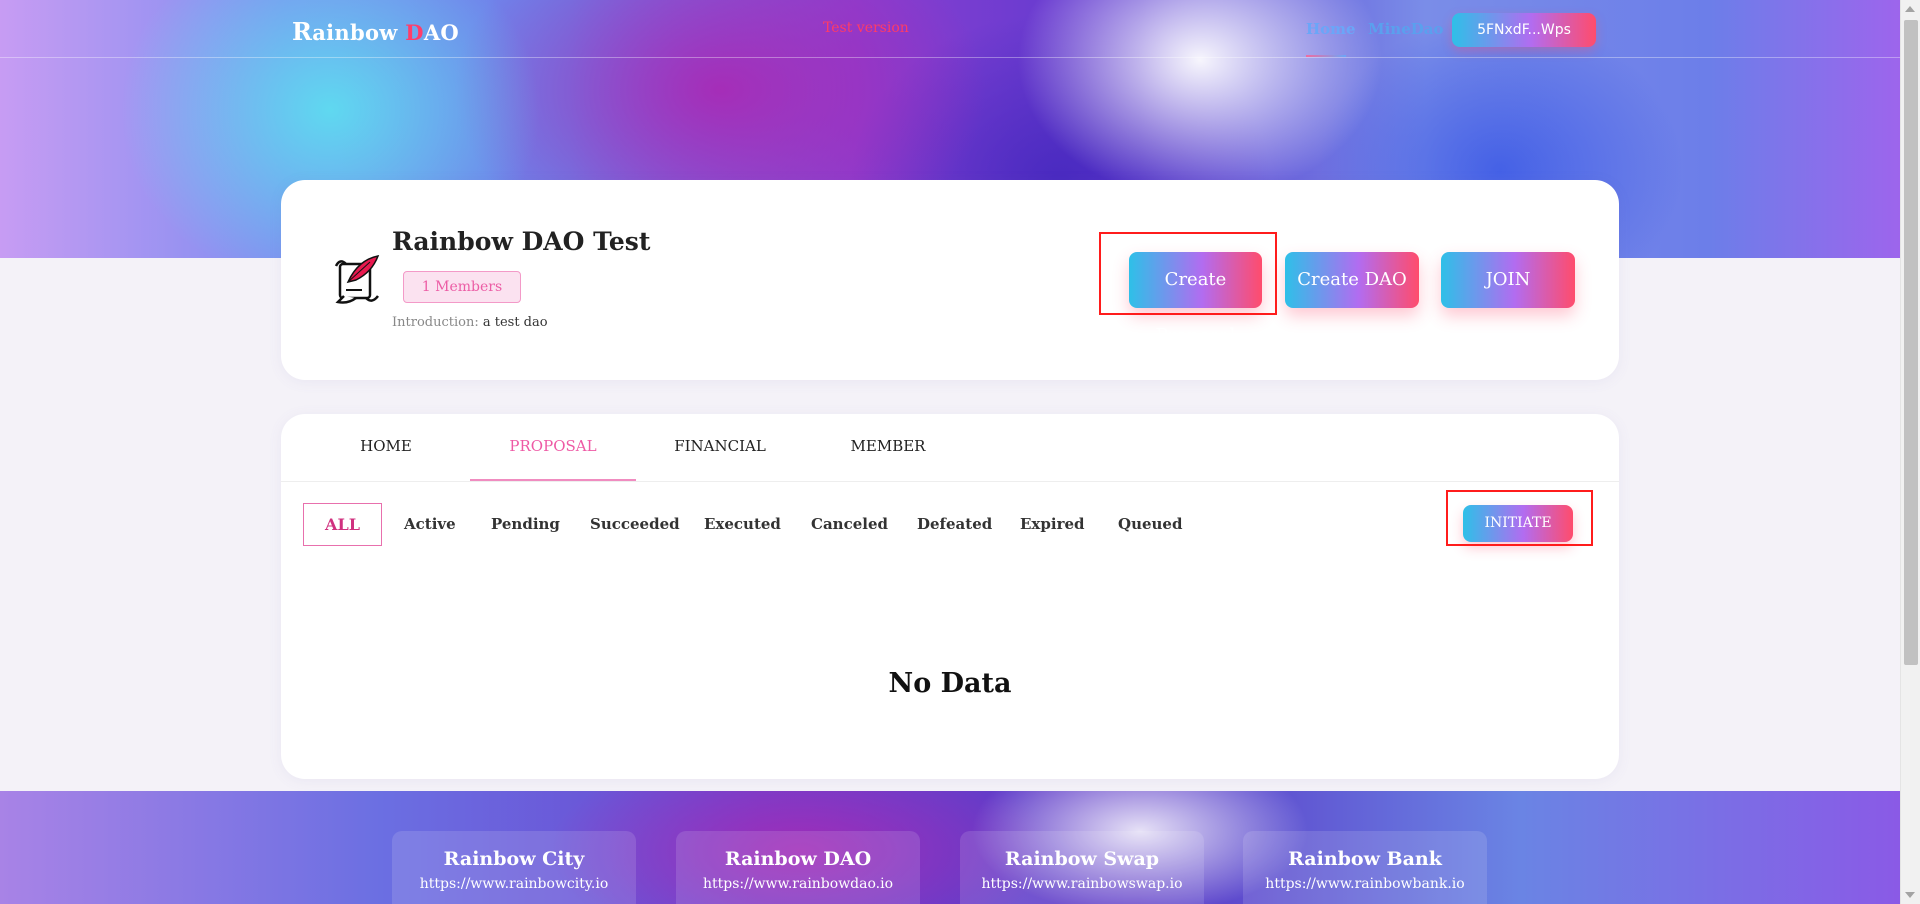 The image size is (1920, 904). What do you see at coordinates (1405, 29) in the screenshot?
I see `nav-minedao-link: MineDao` at bounding box center [1405, 29].